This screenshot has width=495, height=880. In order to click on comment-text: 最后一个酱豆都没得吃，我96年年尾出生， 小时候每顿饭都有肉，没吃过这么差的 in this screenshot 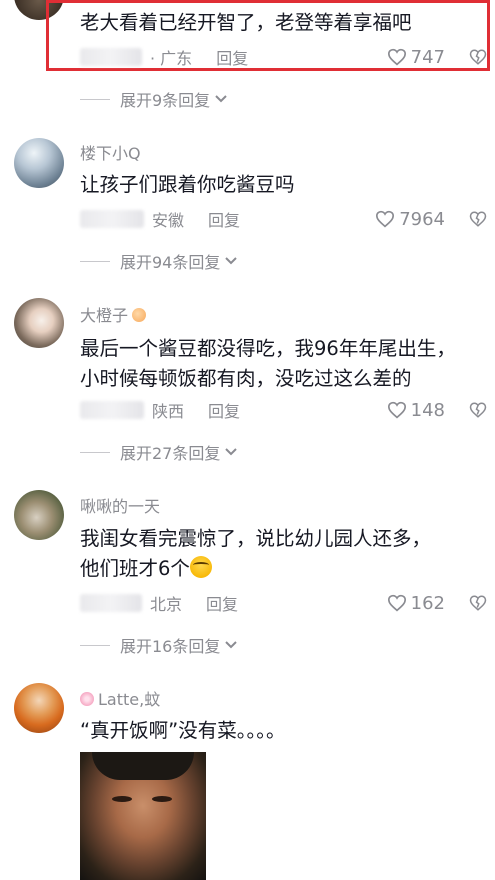, I will do `click(268, 364)`.